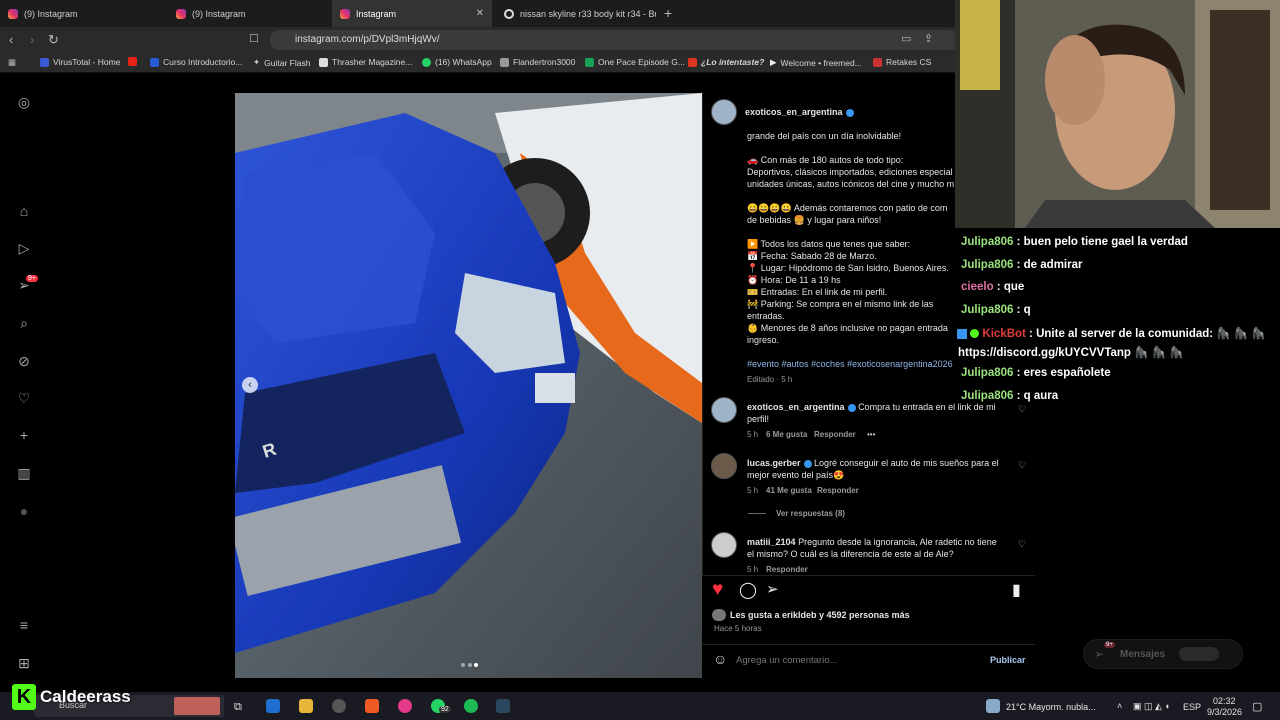 The image size is (1280, 720). What do you see at coordinates (1016, 590) in the screenshot?
I see `save-bookmark-icon: ▮` at bounding box center [1016, 590].